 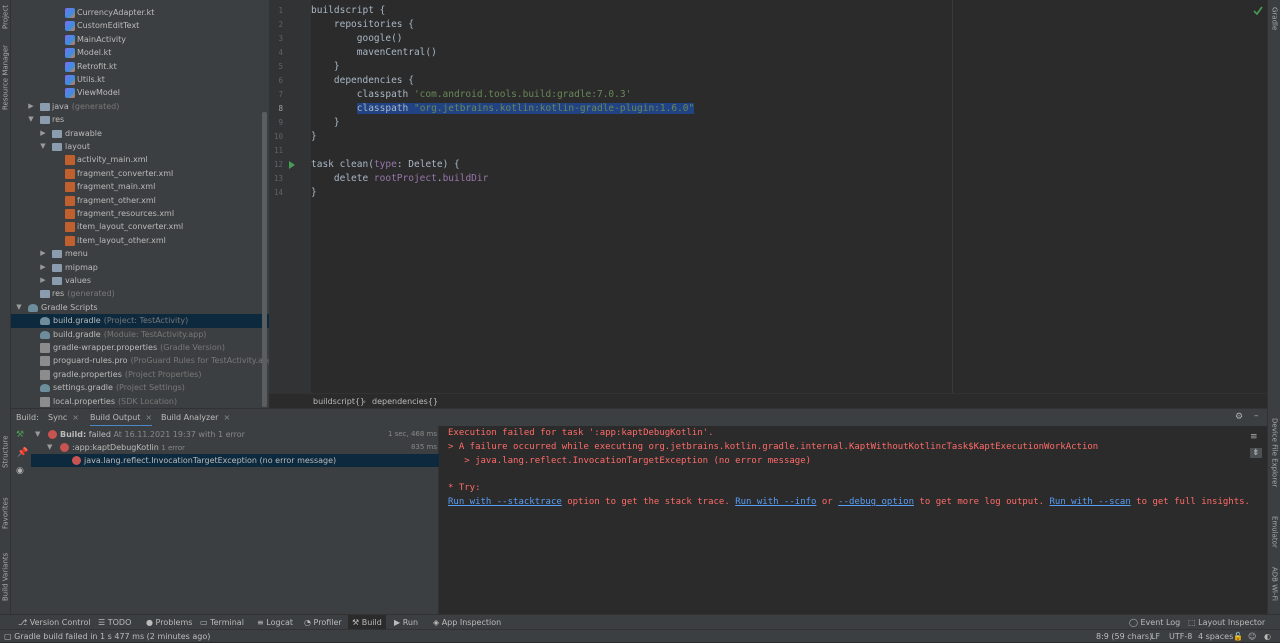 I want to click on file-encoding: UTF-8, so click(x=1180, y=636).